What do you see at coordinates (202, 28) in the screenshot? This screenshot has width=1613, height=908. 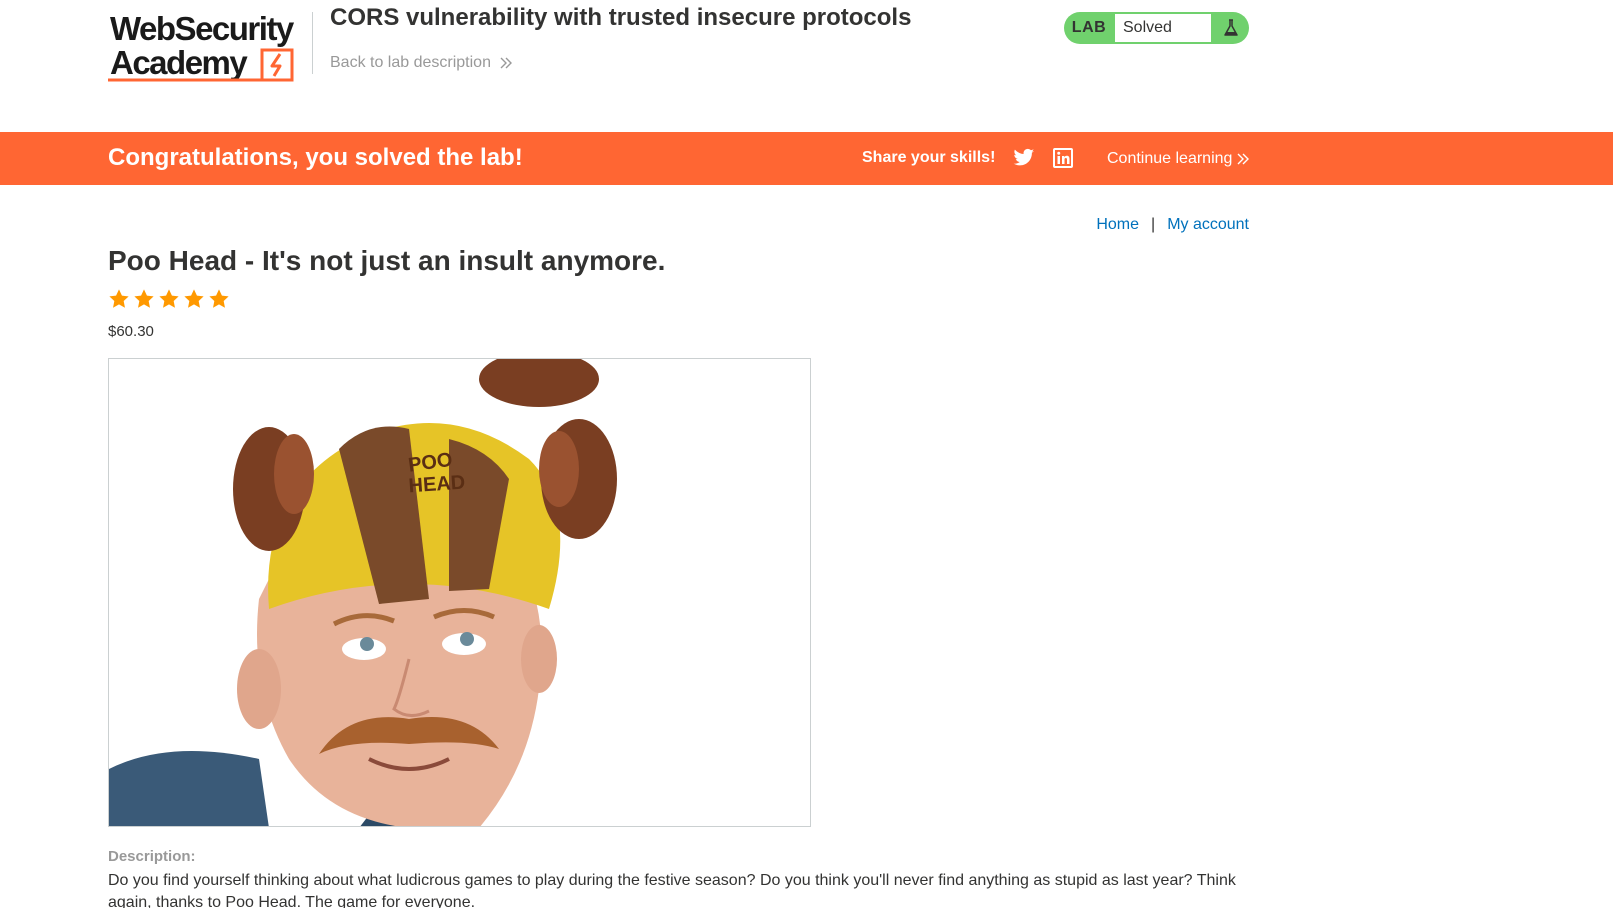 I see `svg-text: WebSecurity` at bounding box center [202, 28].